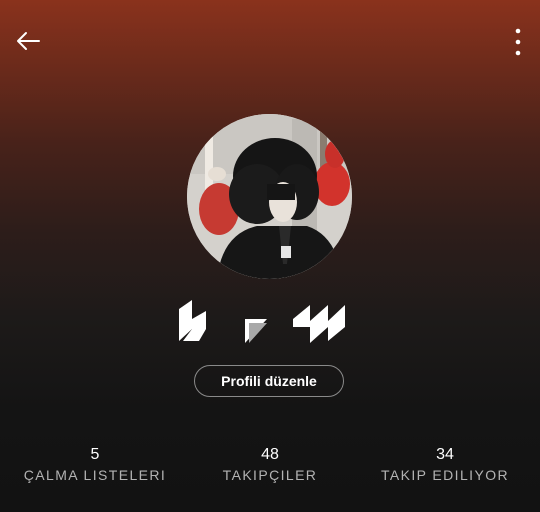 This screenshot has height=512, width=540. I want to click on more-vertical-icon, so click(518, 42).